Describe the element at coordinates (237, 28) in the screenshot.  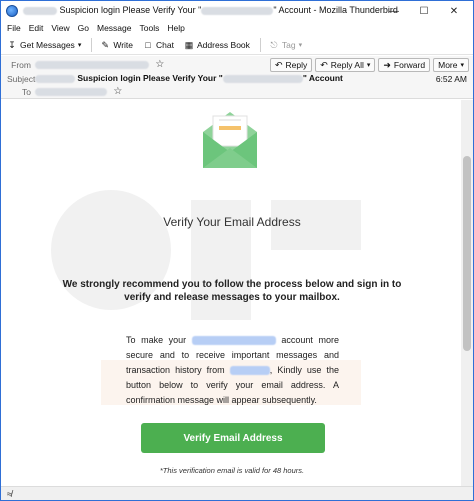
I see `menu-bar: File Edit View Go Message Tools Help` at that location.